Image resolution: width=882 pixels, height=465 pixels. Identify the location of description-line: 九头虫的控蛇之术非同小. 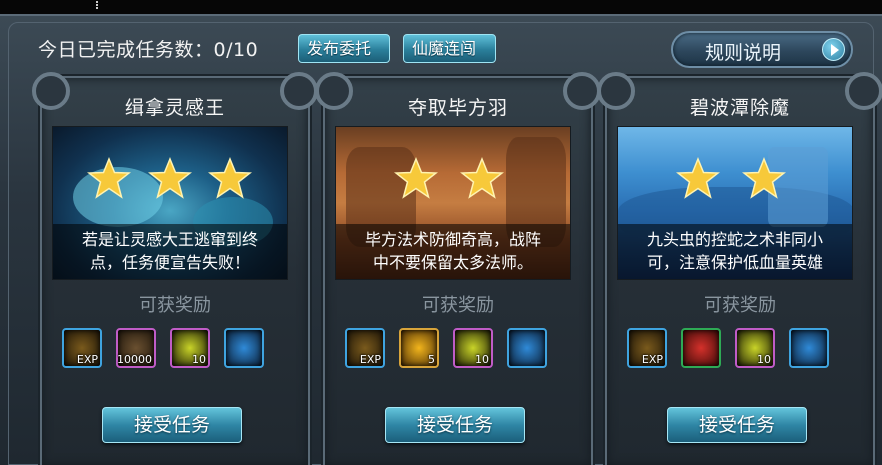
(734, 239).